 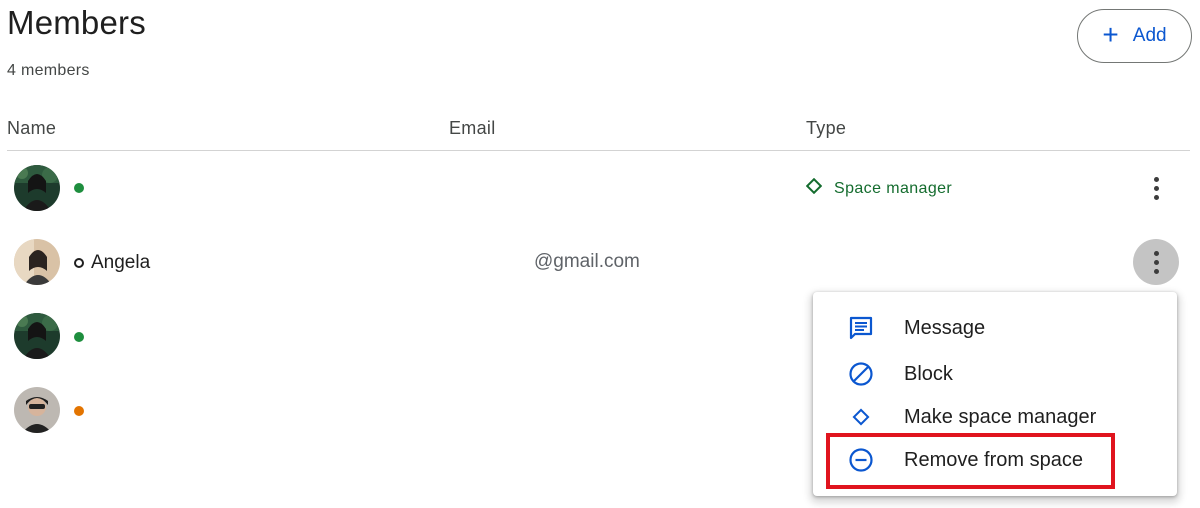 I want to click on column-header-email: Email, so click(x=472, y=128).